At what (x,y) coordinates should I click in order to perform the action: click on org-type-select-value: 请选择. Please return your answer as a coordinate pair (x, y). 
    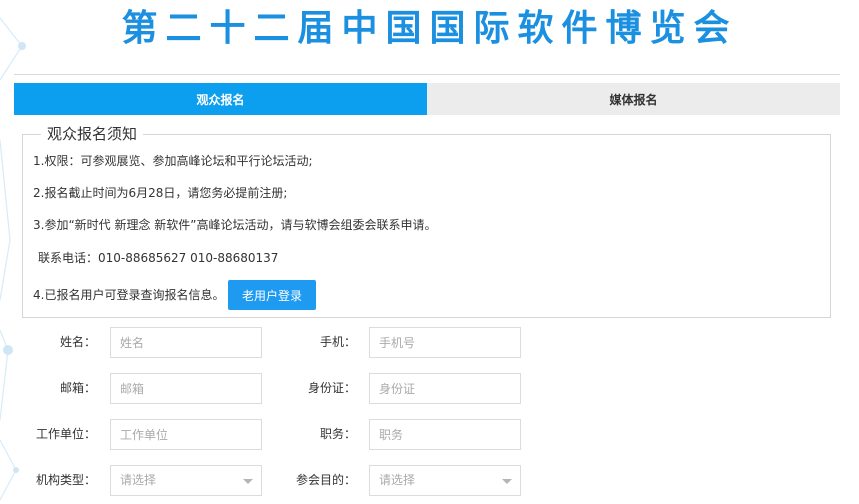
    Looking at the image, I should click on (138, 480).